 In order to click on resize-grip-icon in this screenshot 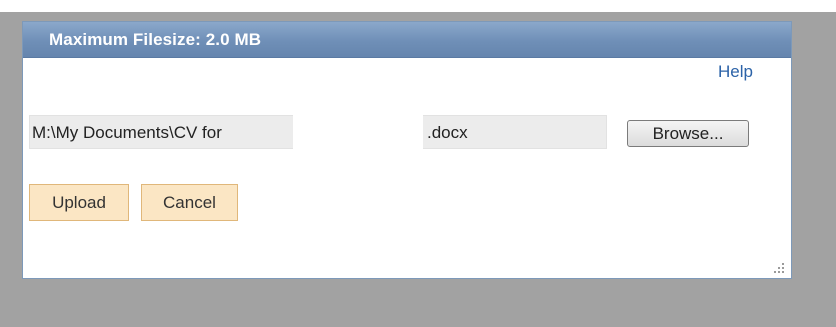, I will do `click(778, 267)`.